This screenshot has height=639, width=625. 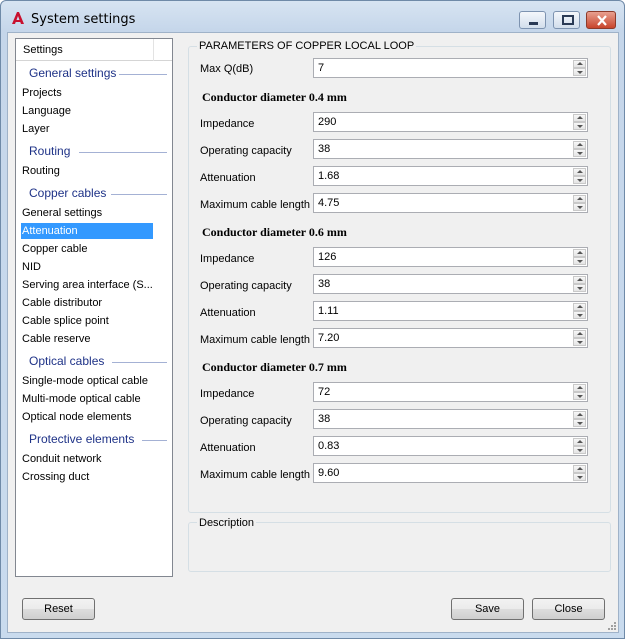 I want to click on max-q-stepper: 7, so click(x=450, y=68).